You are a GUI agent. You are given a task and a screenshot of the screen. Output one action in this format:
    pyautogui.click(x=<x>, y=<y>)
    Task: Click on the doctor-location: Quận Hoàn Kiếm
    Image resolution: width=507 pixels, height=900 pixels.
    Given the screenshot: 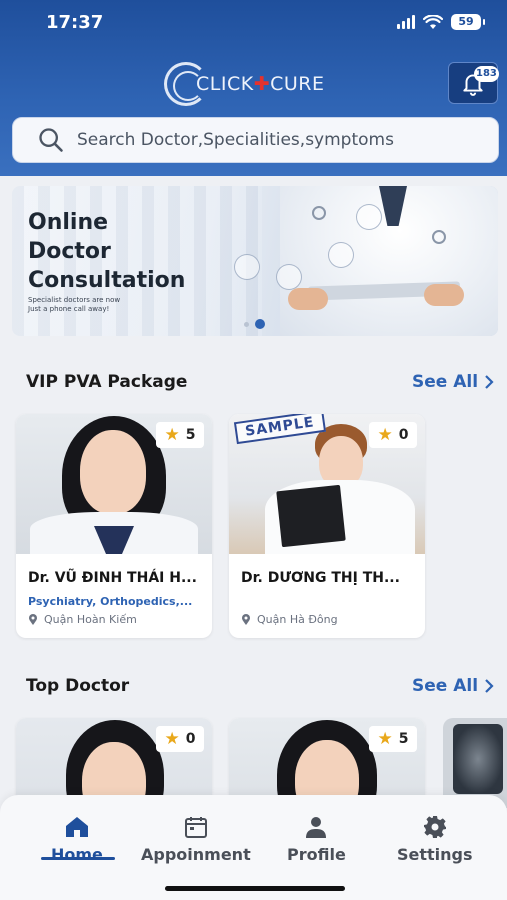 What is the action you would take?
    pyautogui.click(x=82, y=619)
    